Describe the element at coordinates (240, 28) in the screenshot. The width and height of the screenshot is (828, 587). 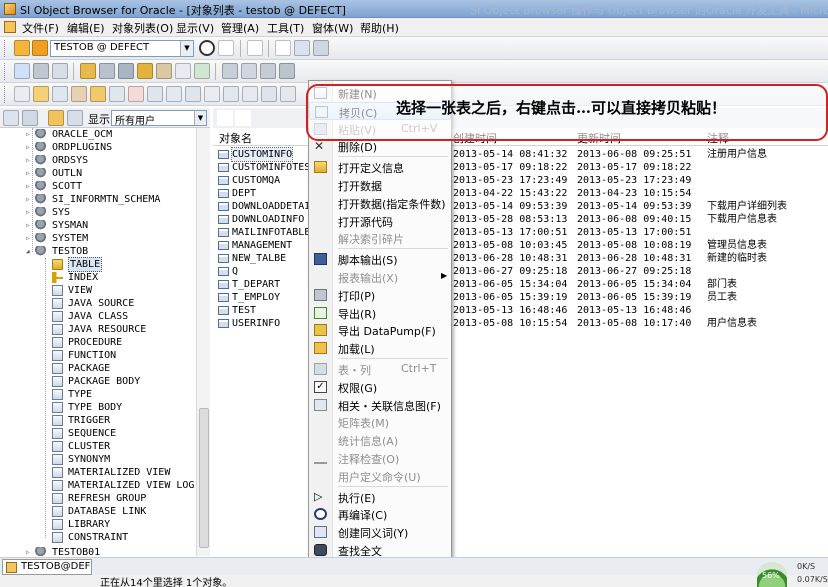
I see `menu-admin: 管理(A)` at that location.